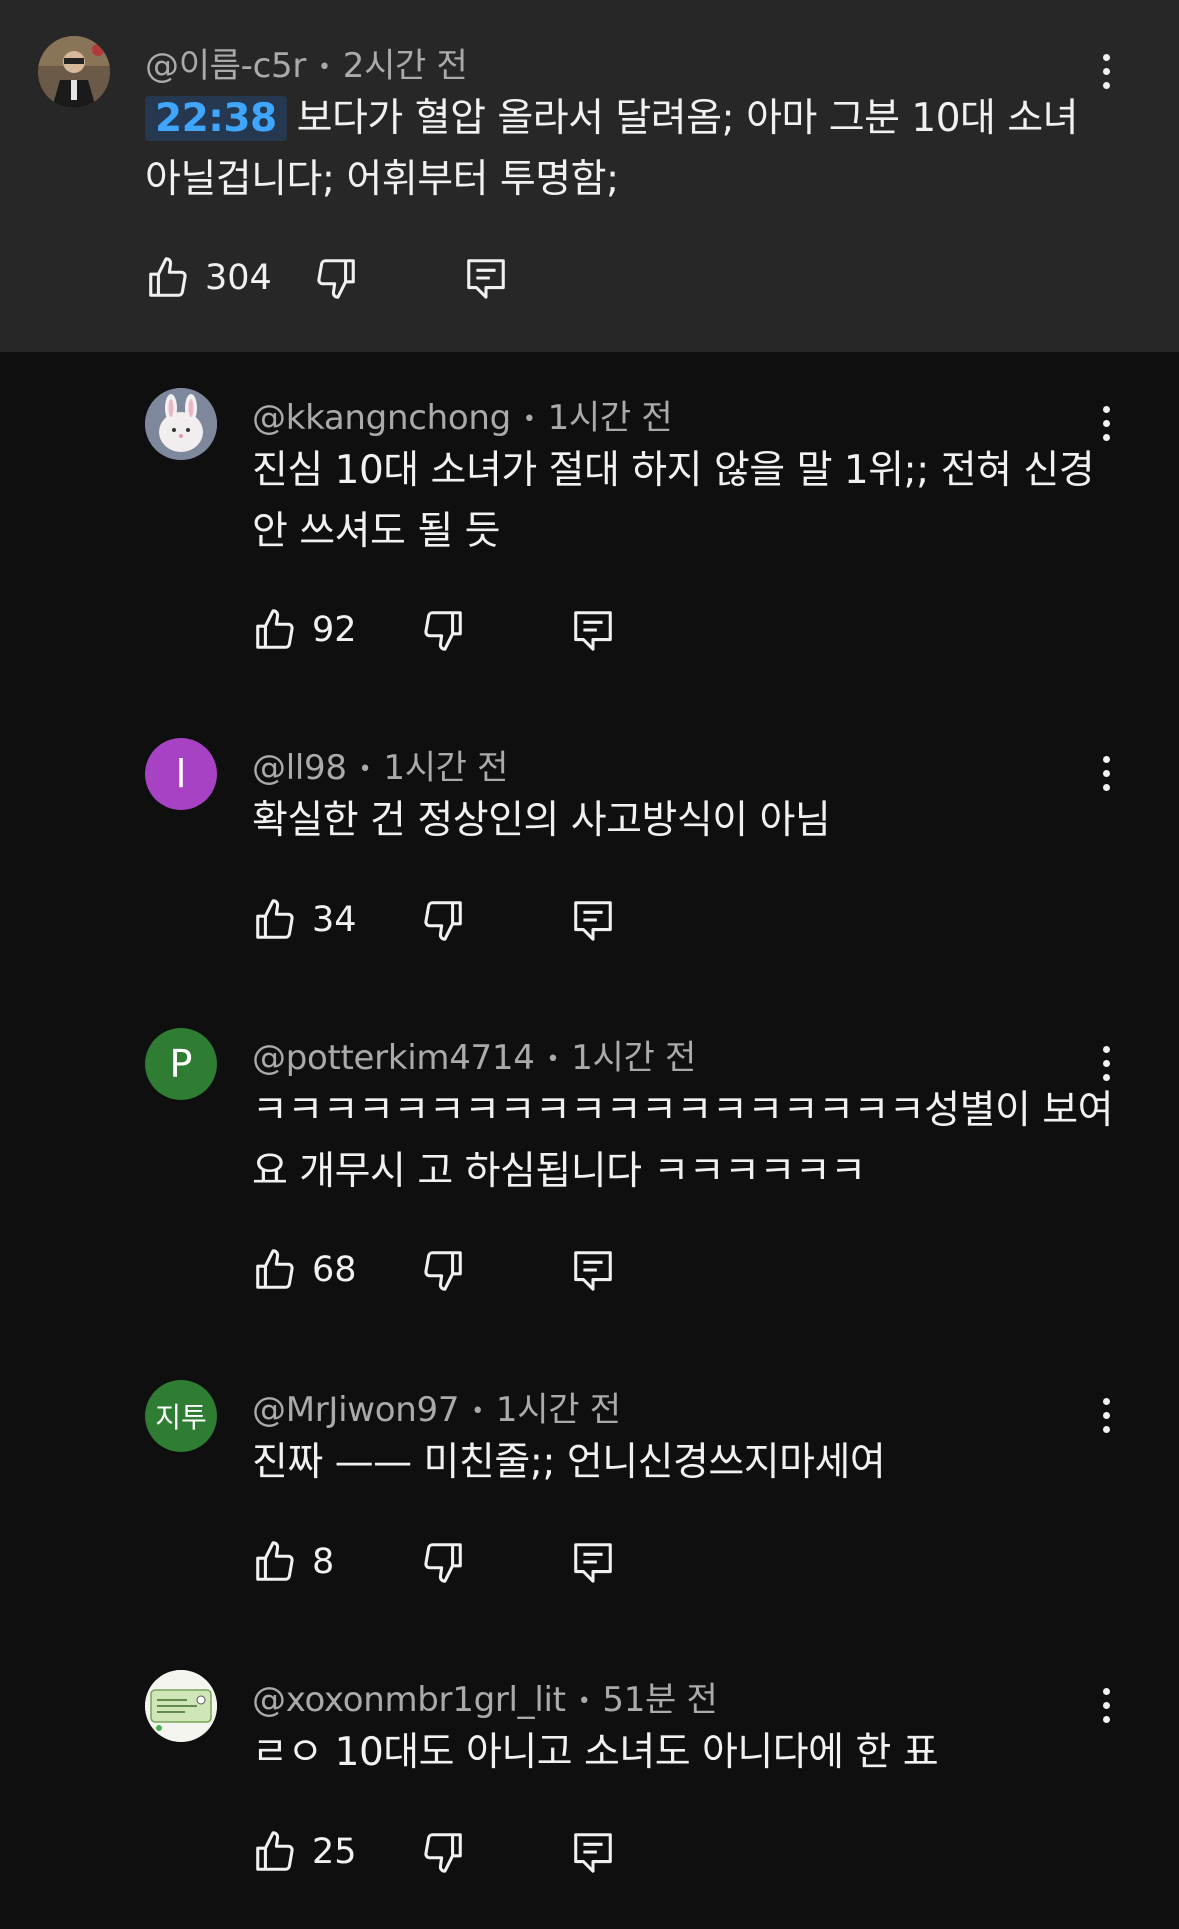 The width and height of the screenshot is (1179, 1929). I want to click on like-button: 304, so click(208, 278).